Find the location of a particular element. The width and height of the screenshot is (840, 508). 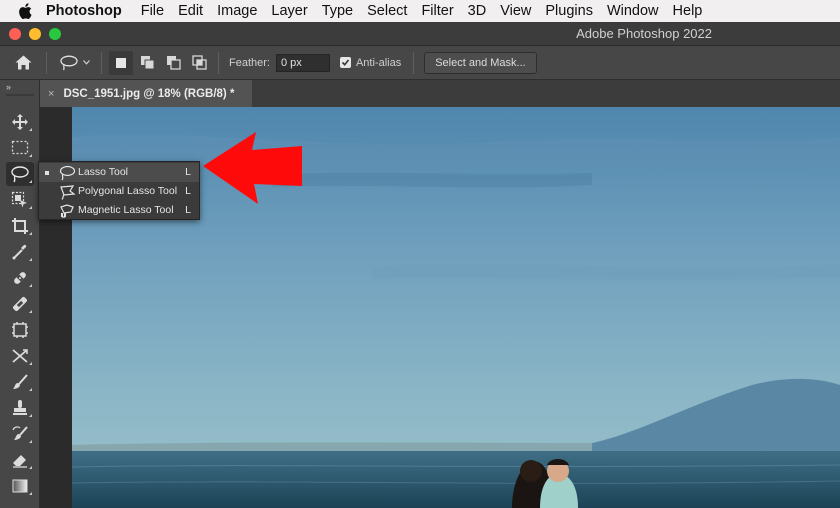

menu-window: Window is located at coordinates (633, 11).